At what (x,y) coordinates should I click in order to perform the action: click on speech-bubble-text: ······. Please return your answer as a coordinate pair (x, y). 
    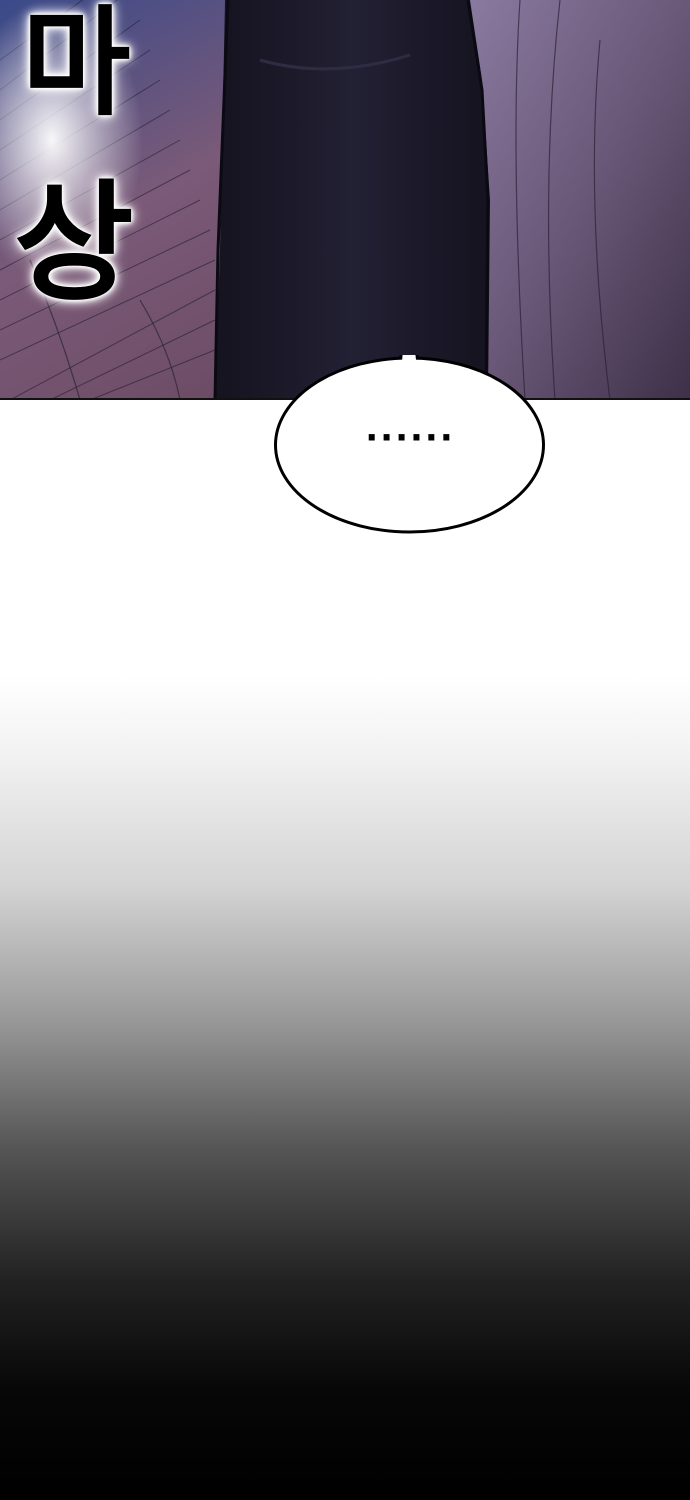
    Looking at the image, I should click on (410, 438).